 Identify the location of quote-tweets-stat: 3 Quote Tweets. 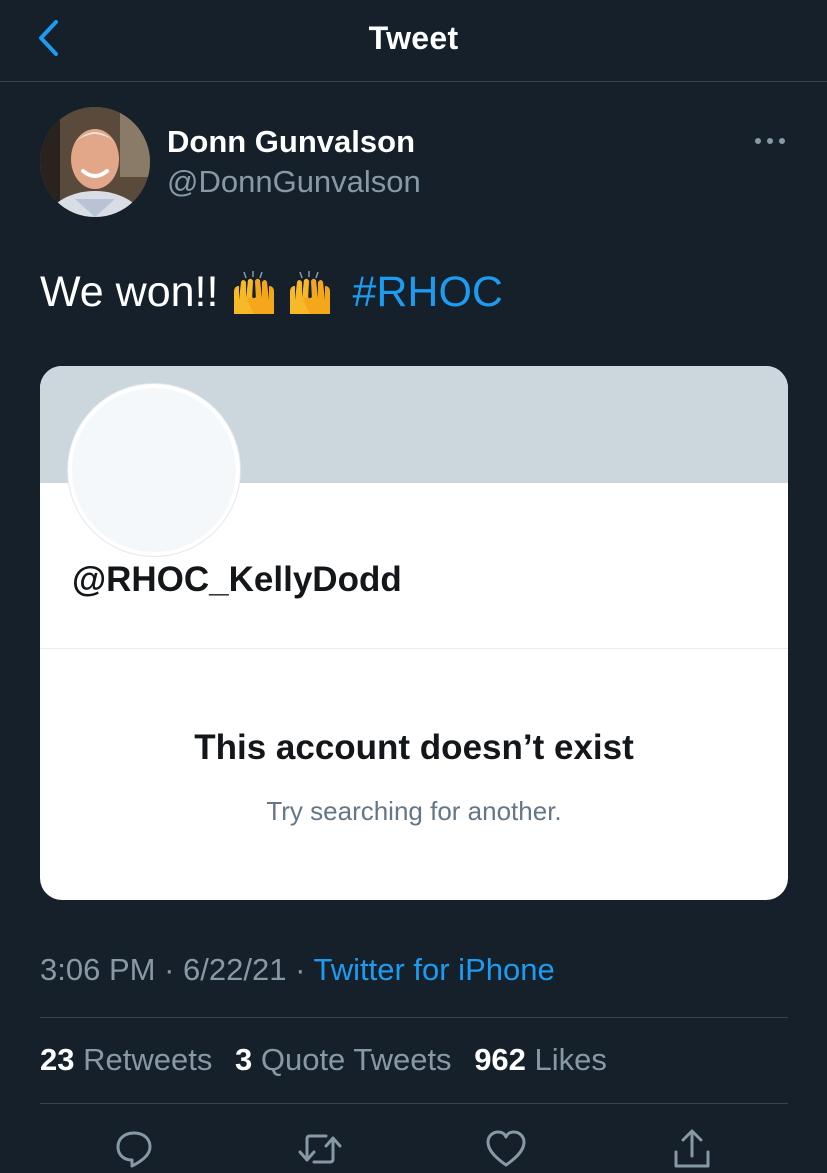
(343, 1059).